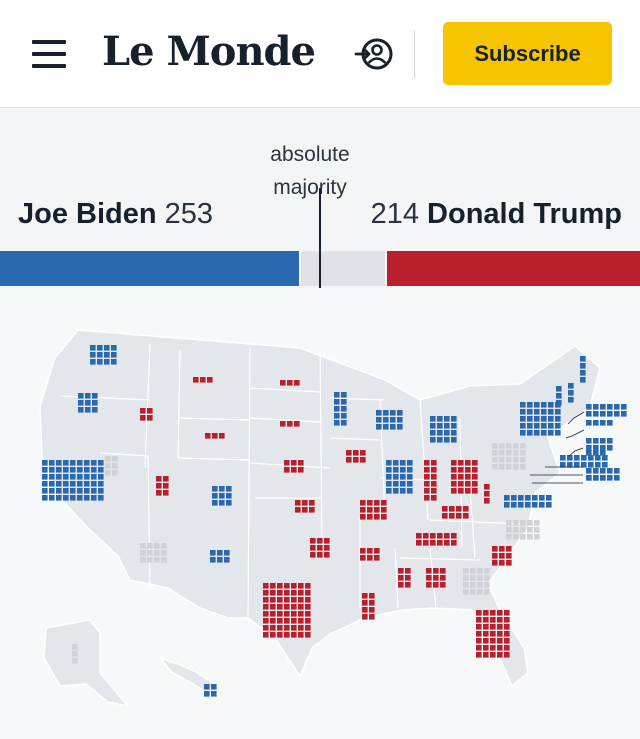 The height and width of the screenshot is (739, 640). What do you see at coordinates (559, 396) in the screenshot?
I see `state-grid-vt` at bounding box center [559, 396].